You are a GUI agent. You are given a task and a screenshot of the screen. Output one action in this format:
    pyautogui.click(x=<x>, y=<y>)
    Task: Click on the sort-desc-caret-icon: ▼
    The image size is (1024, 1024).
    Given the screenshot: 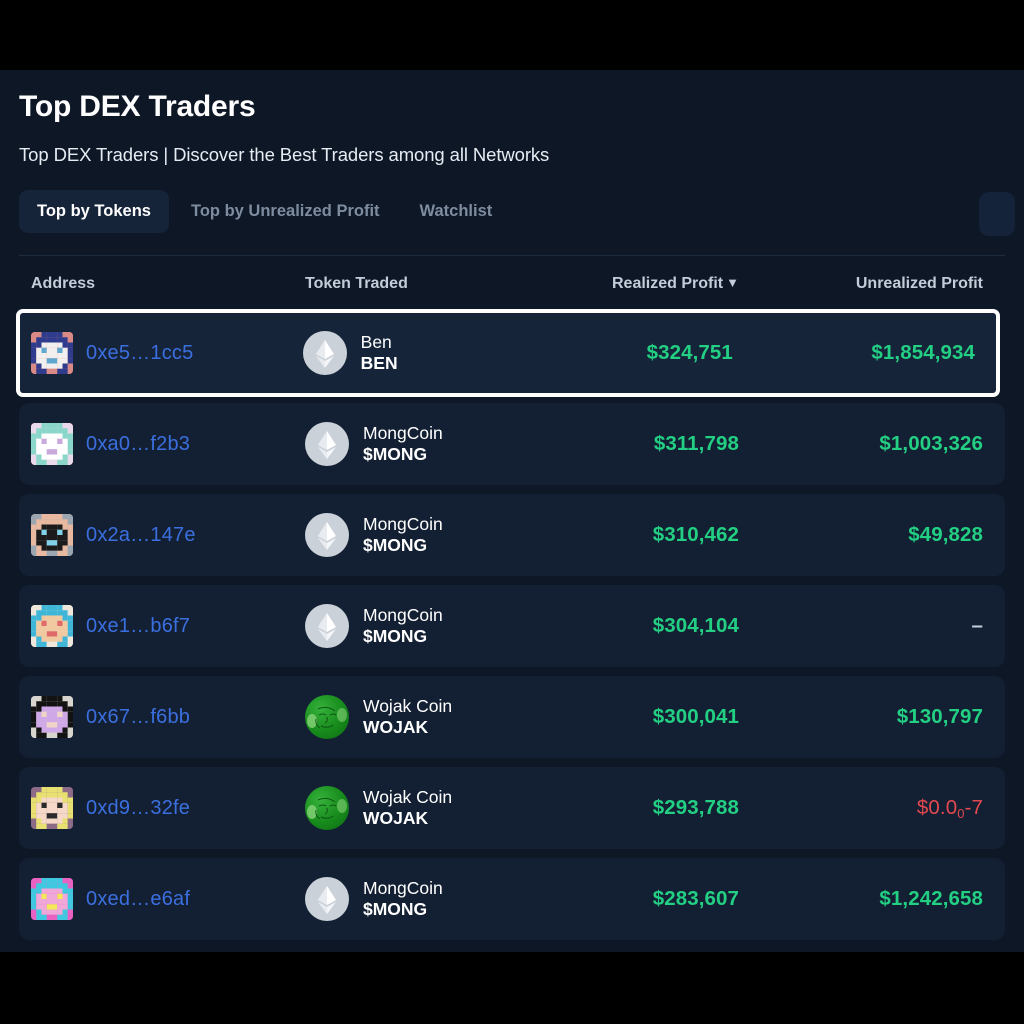 What is the action you would take?
    pyautogui.click(x=732, y=282)
    